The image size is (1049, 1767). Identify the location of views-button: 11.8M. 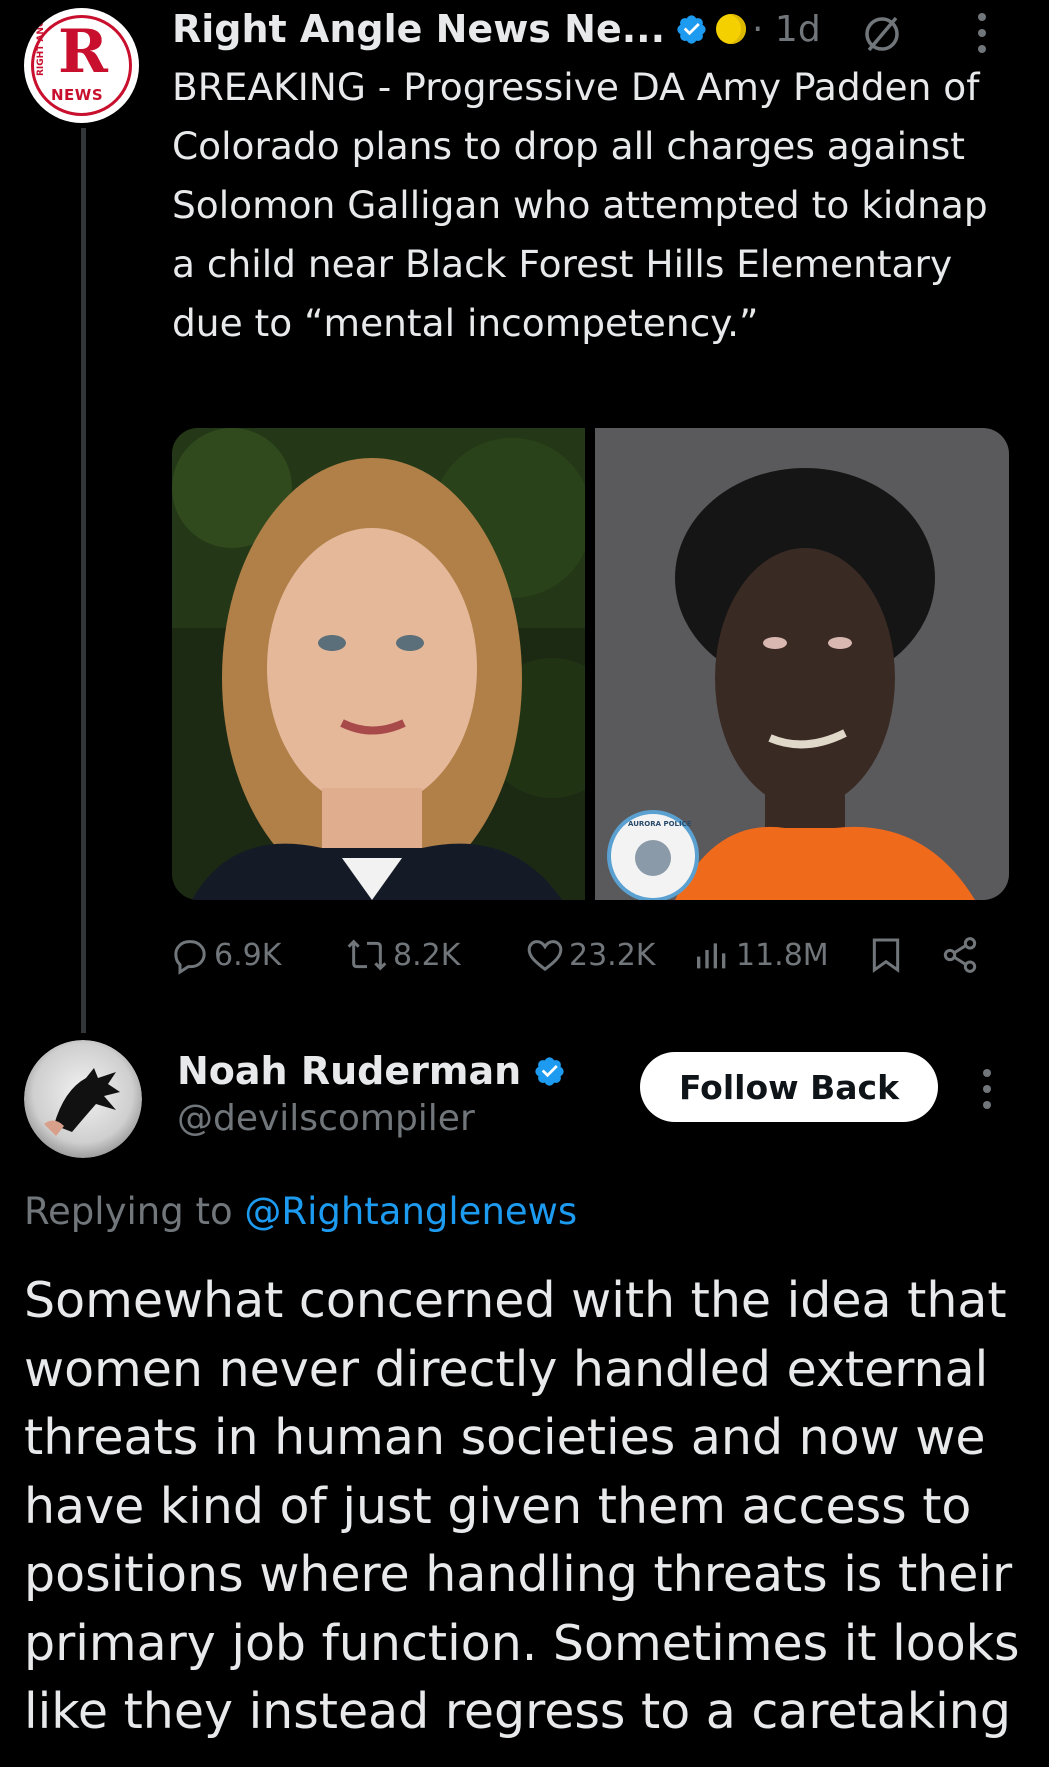
(760, 955).